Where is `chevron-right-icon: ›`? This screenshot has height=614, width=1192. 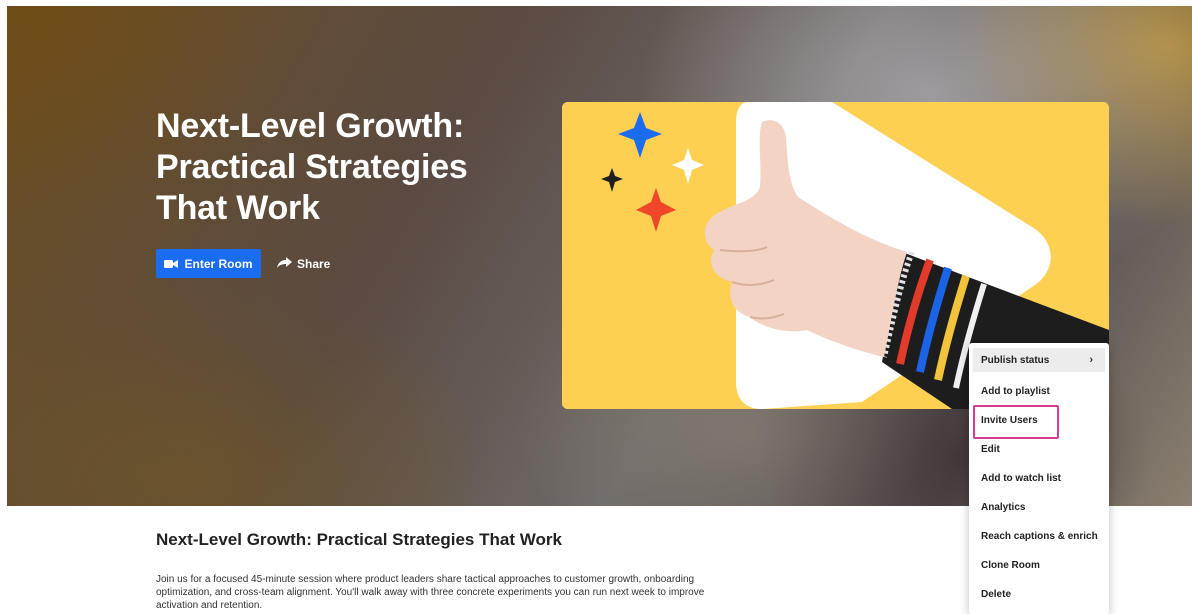
chevron-right-icon: › is located at coordinates (1091, 360).